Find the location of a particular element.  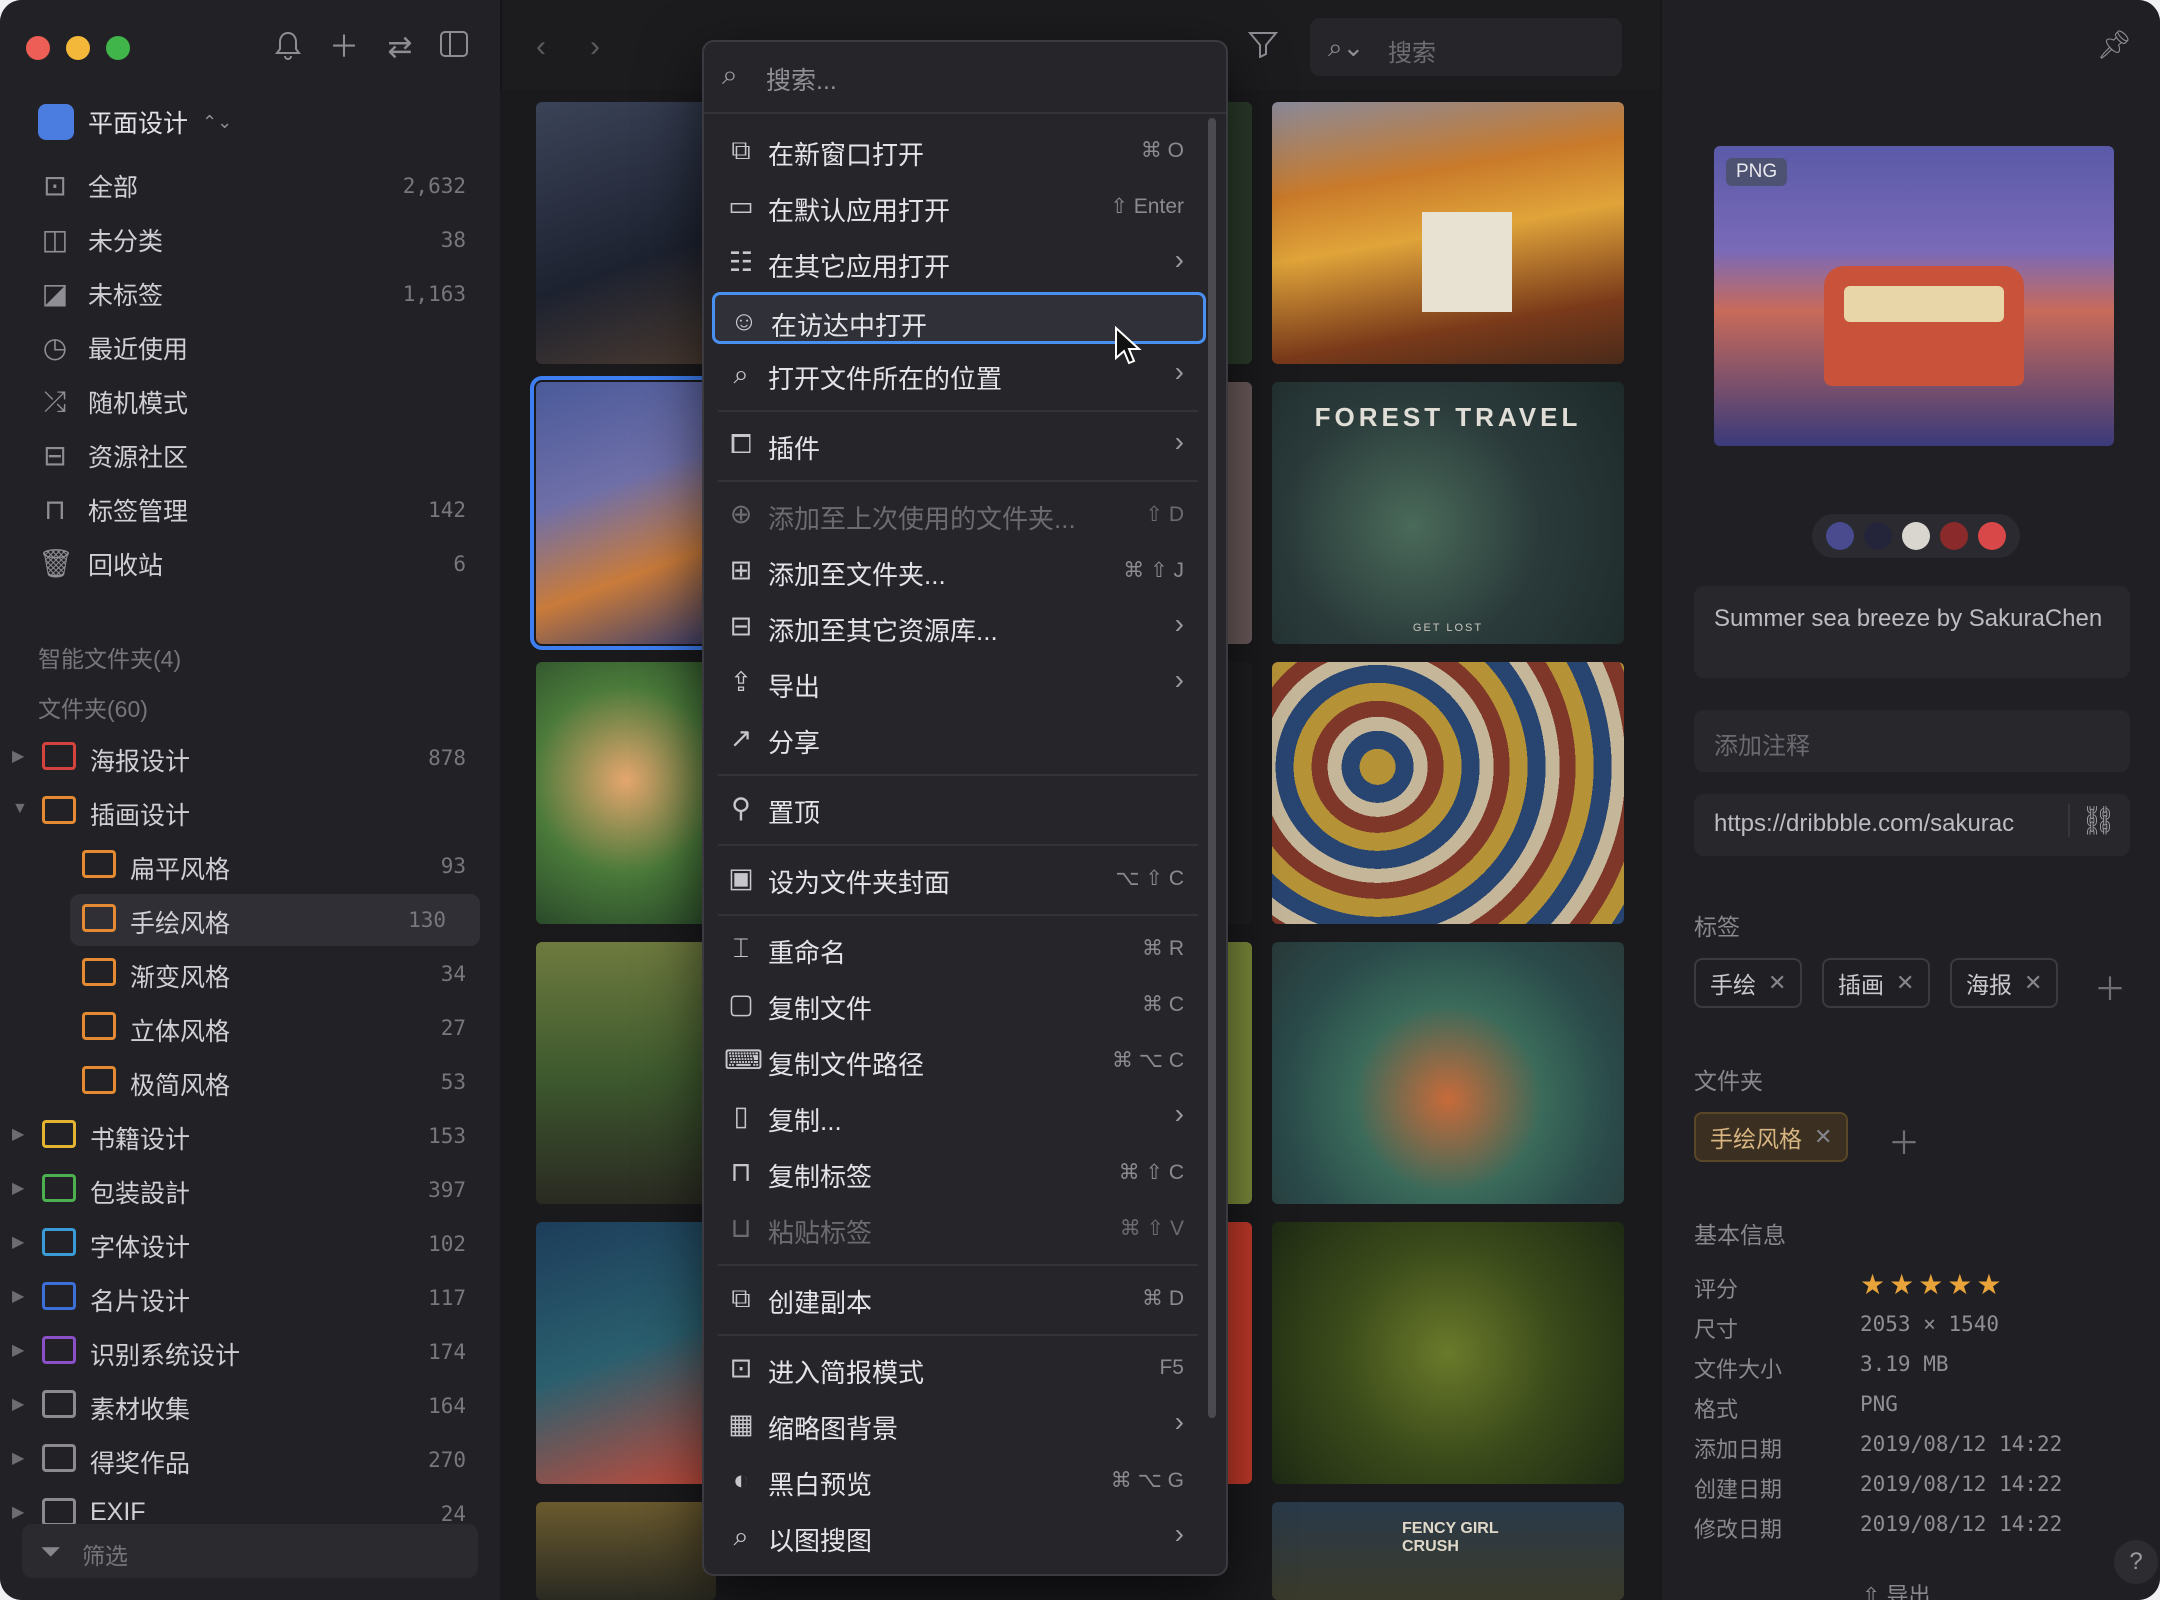

thumbnail-selected is located at coordinates (626, 513).